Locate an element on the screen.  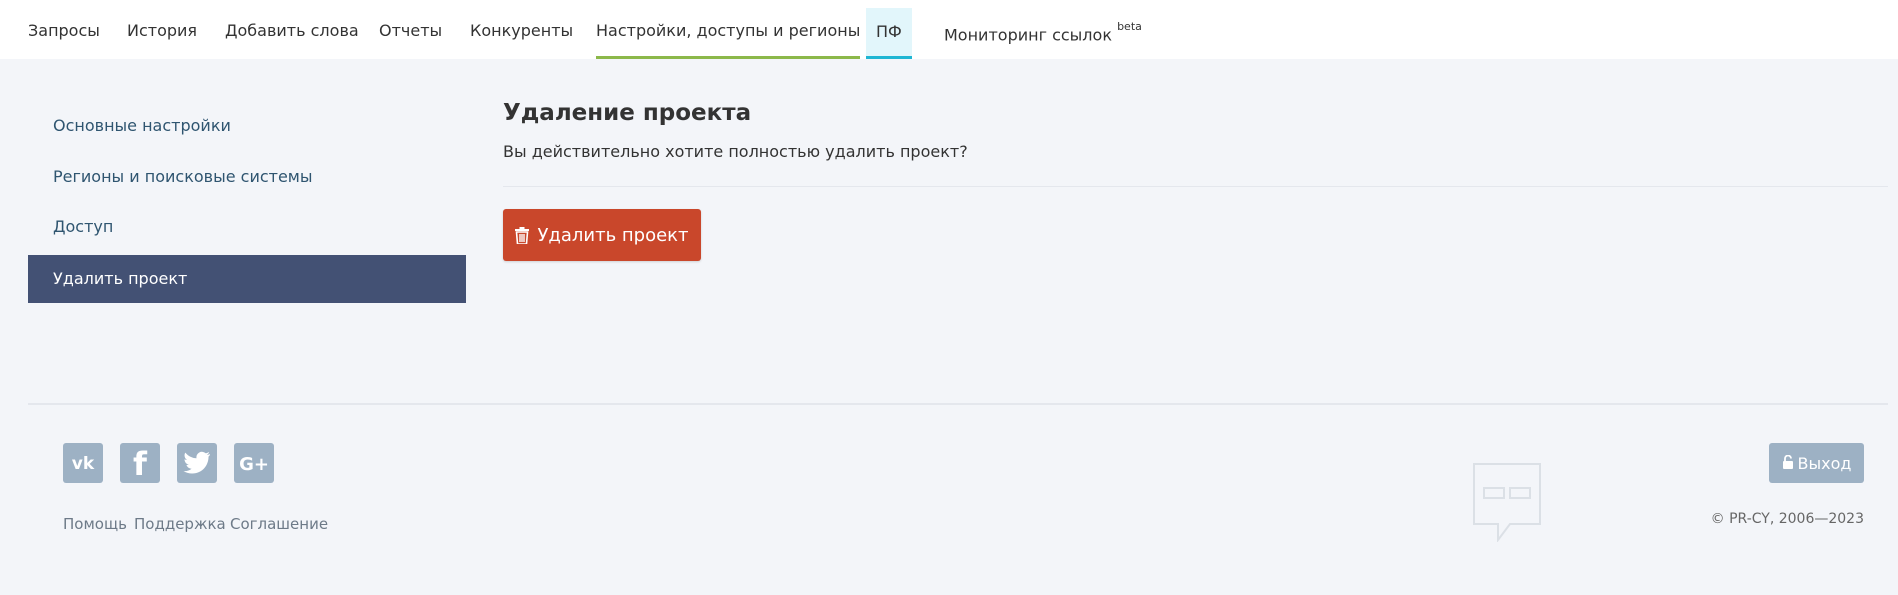
sidebar-item-label: Удалить проект is located at coordinates (120, 278).